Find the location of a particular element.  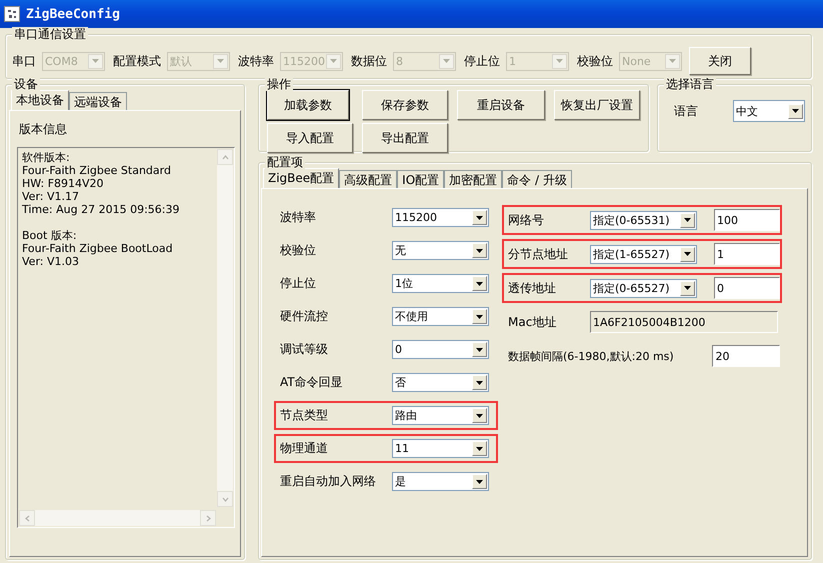

input-field: 1 is located at coordinates (747, 254).